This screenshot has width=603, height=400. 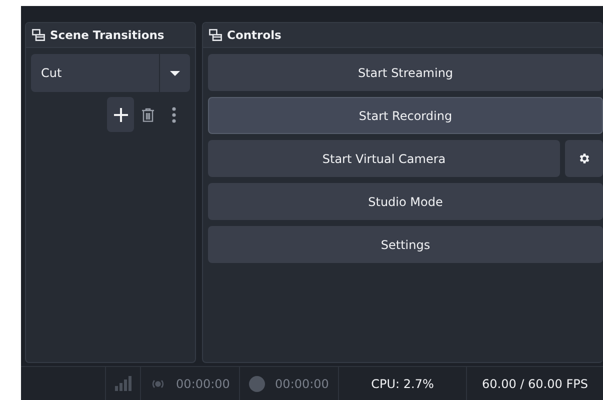 What do you see at coordinates (402, 383) in the screenshot?
I see `cpu-usage: CPU: 2.7%` at bounding box center [402, 383].